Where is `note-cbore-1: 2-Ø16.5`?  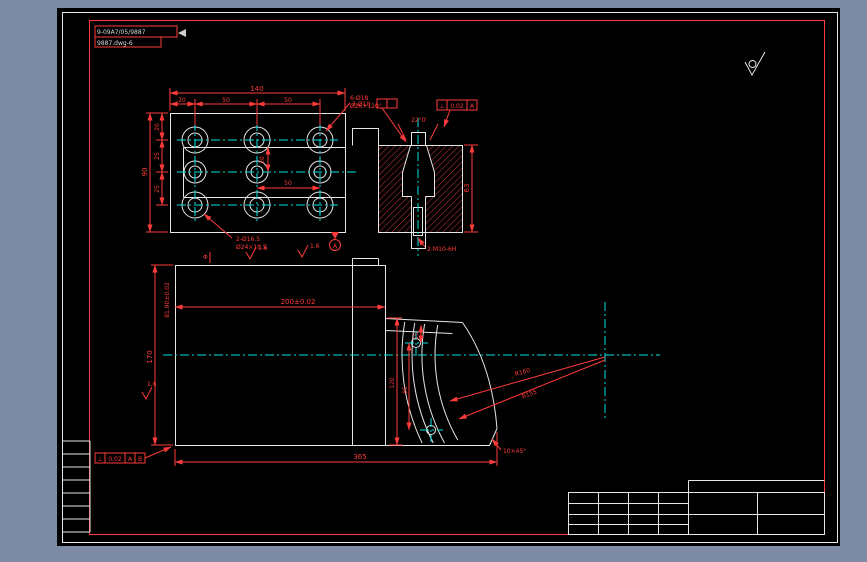 note-cbore-1: 2-Ø16.5 is located at coordinates (248, 239).